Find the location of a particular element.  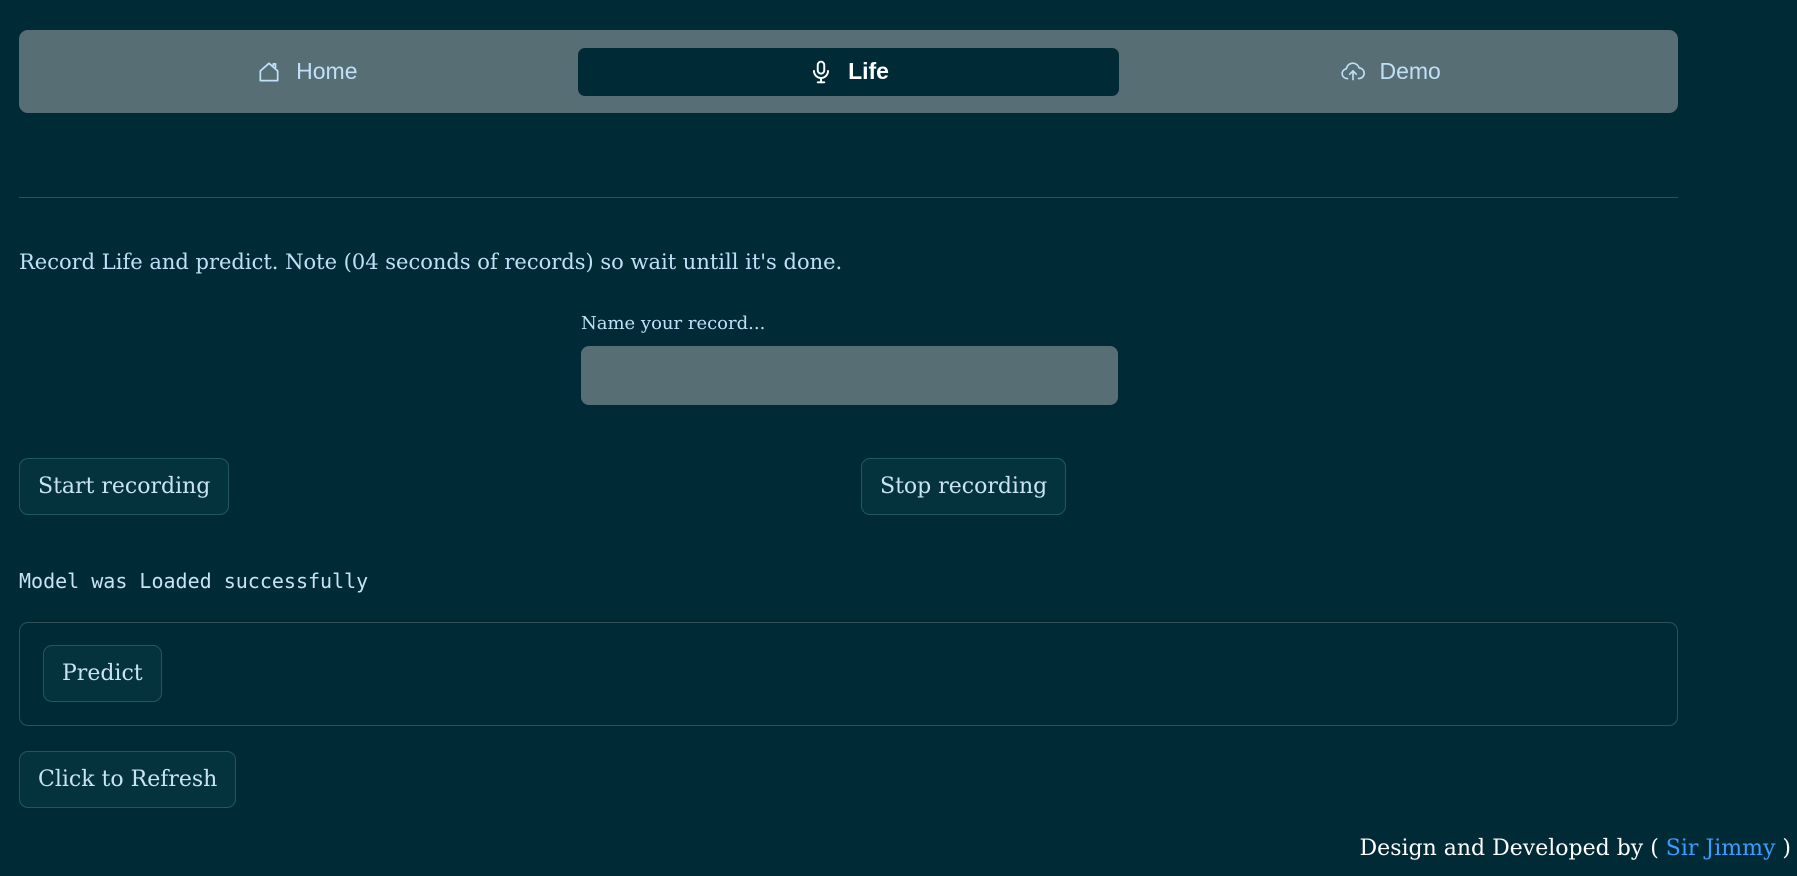

footer-suffix: ) is located at coordinates (1786, 848).